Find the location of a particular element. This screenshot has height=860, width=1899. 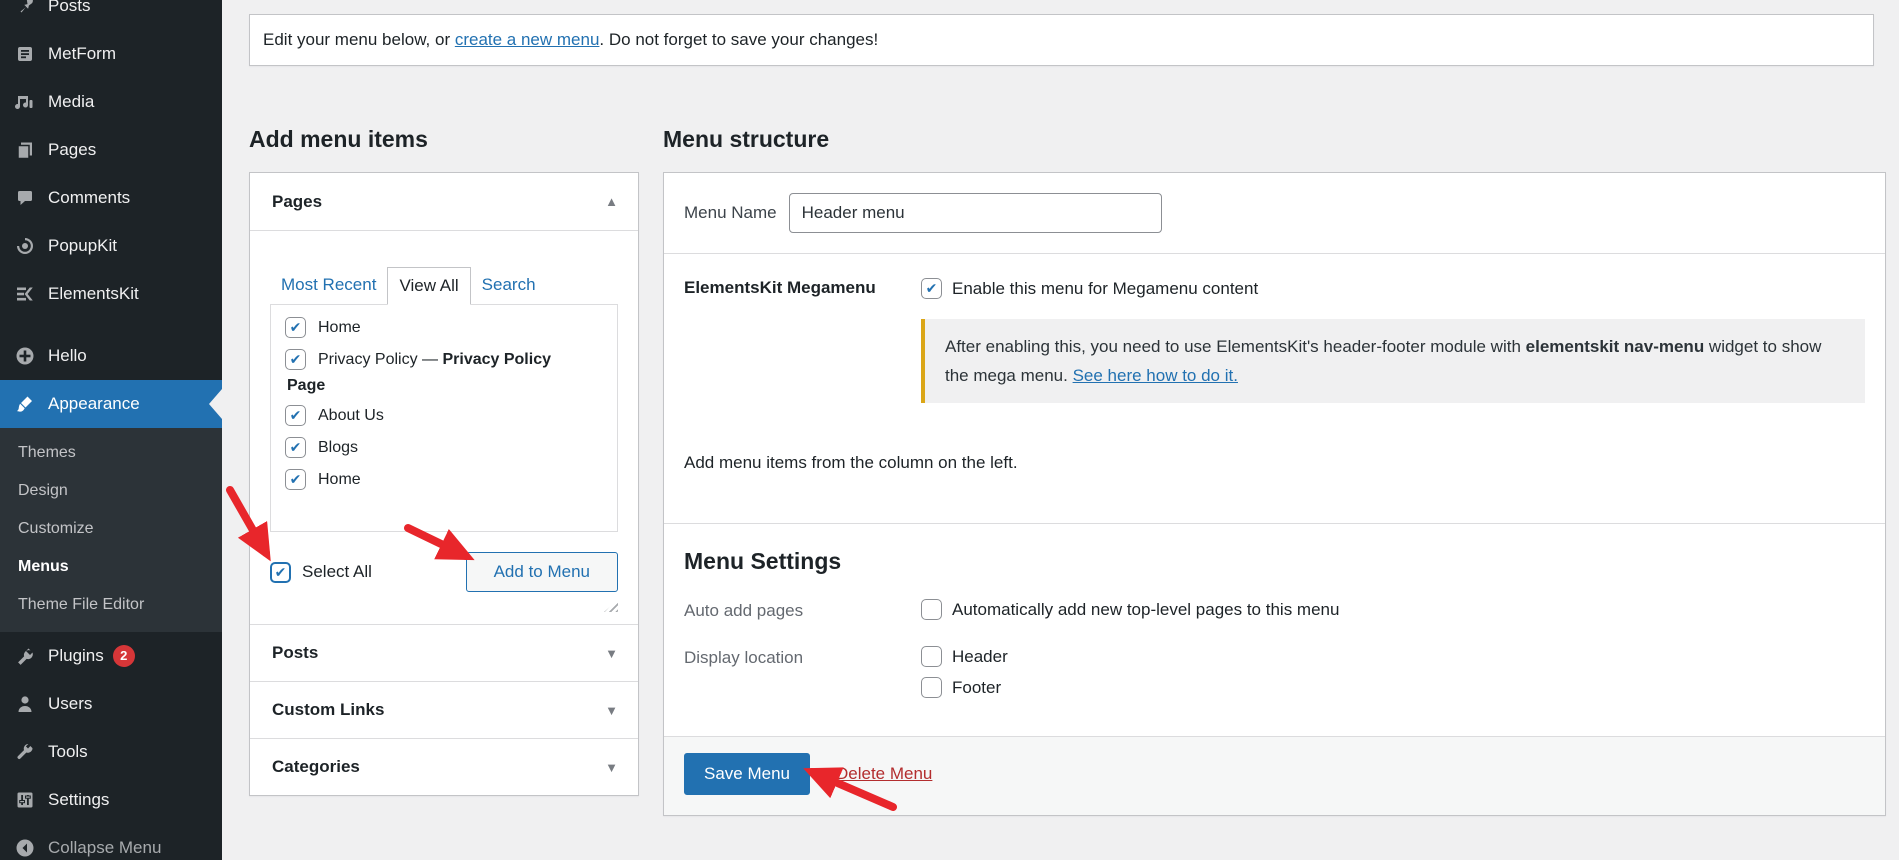

menu-structure-heading: Menu structure is located at coordinates (746, 139).